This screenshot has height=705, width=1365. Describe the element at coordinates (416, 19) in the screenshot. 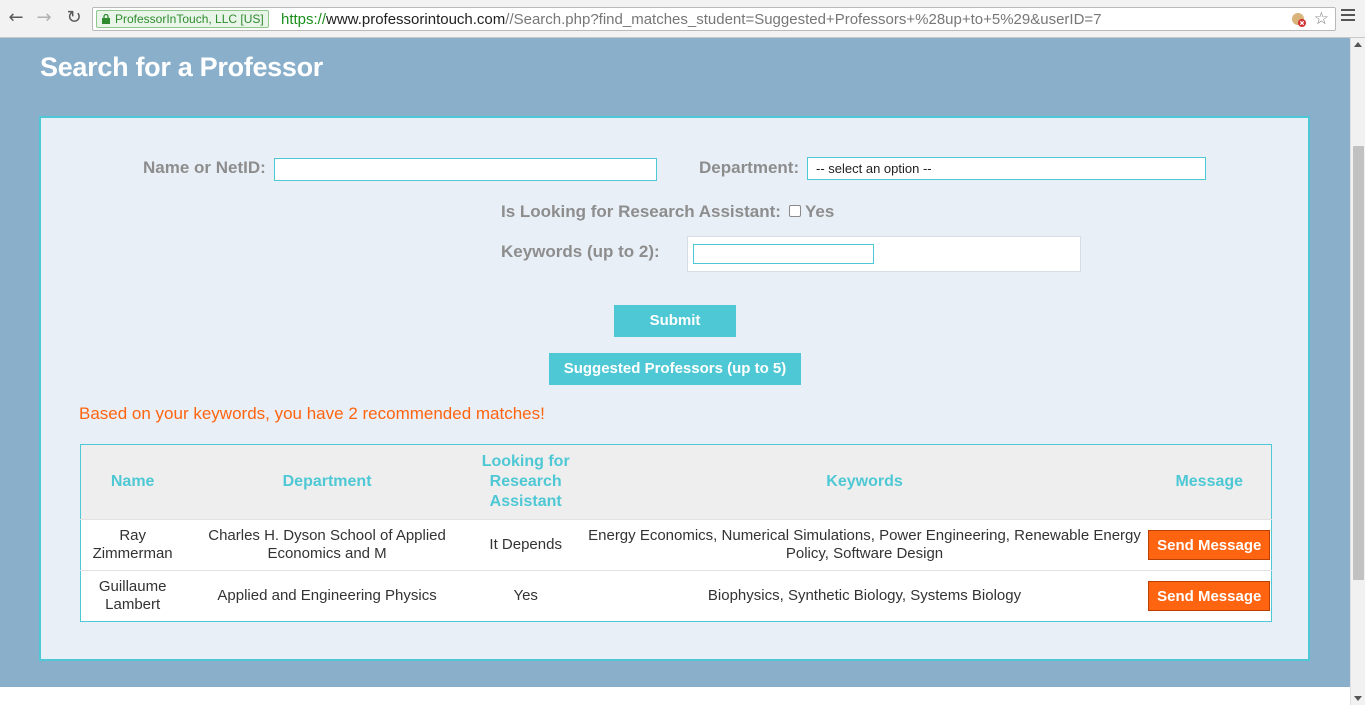

I see `url-host: www.professorintouch.com` at that location.